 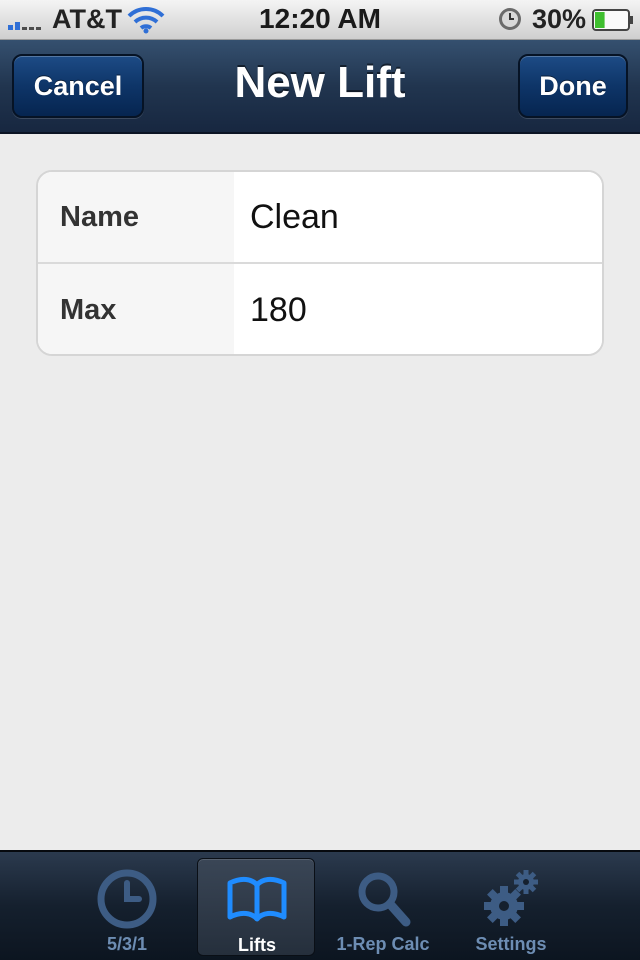 What do you see at coordinates (127, 899) in the screenshot?
I see `clock-icon` at bounding box center [127, 899].